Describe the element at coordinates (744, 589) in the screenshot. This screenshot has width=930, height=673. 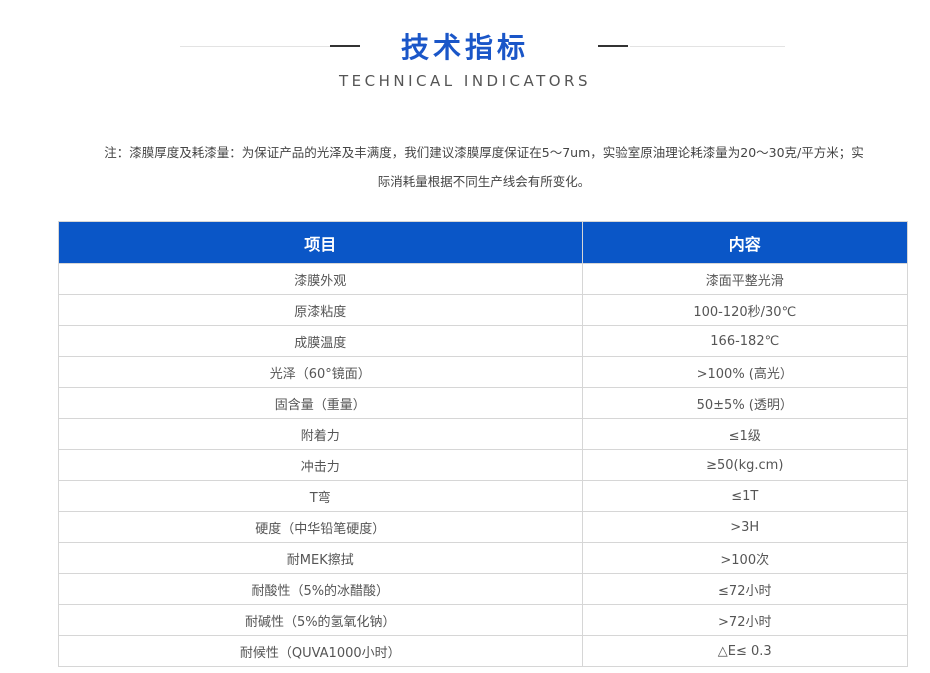
I see `cell-value: ≤72小时` at that location.